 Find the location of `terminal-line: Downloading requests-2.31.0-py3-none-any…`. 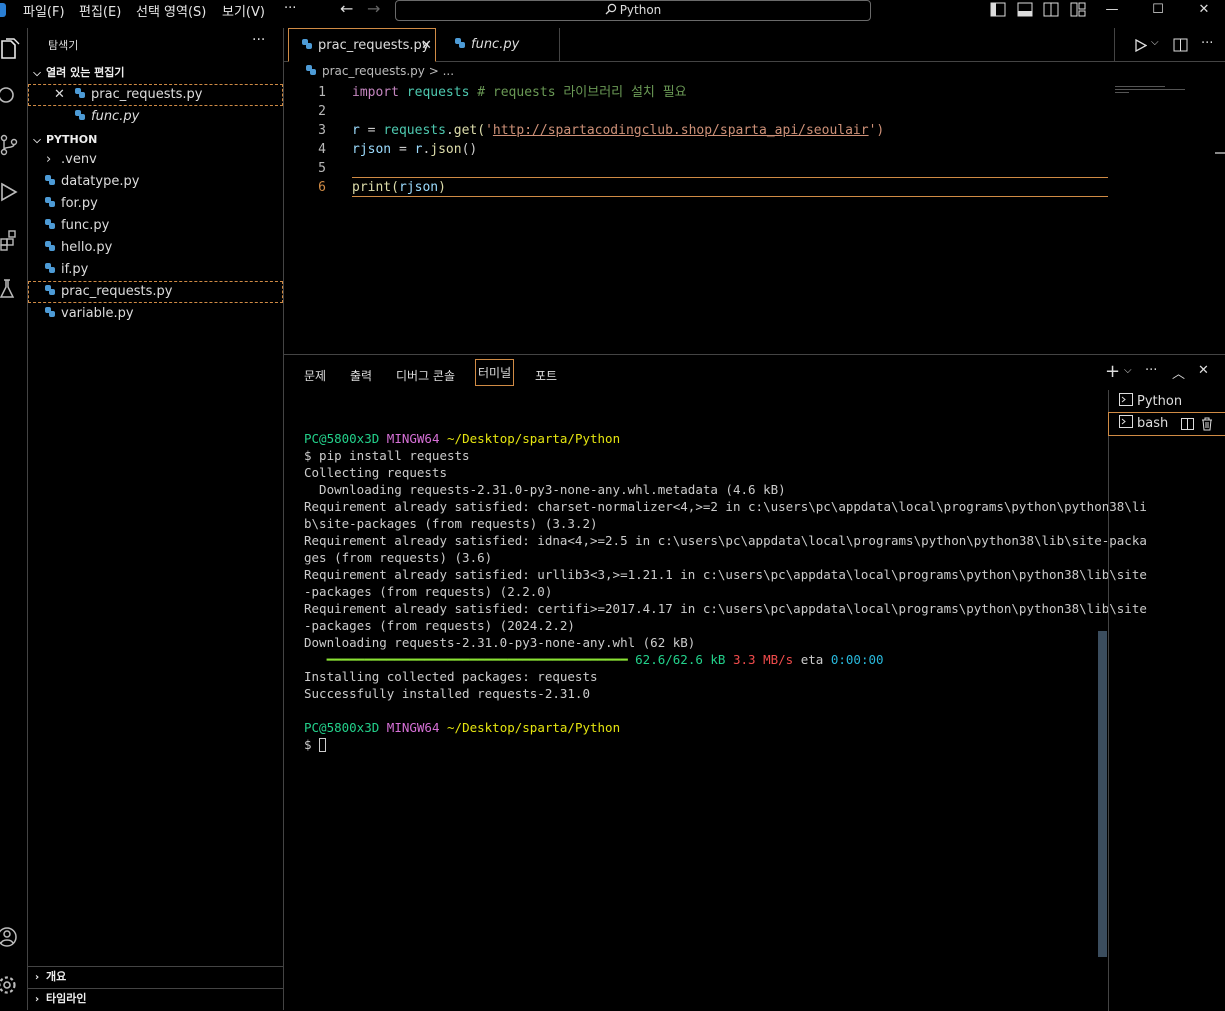

terminal-line: Downloading requests-2.31.0-py3-none-any… is located at coordinates (545, 489).